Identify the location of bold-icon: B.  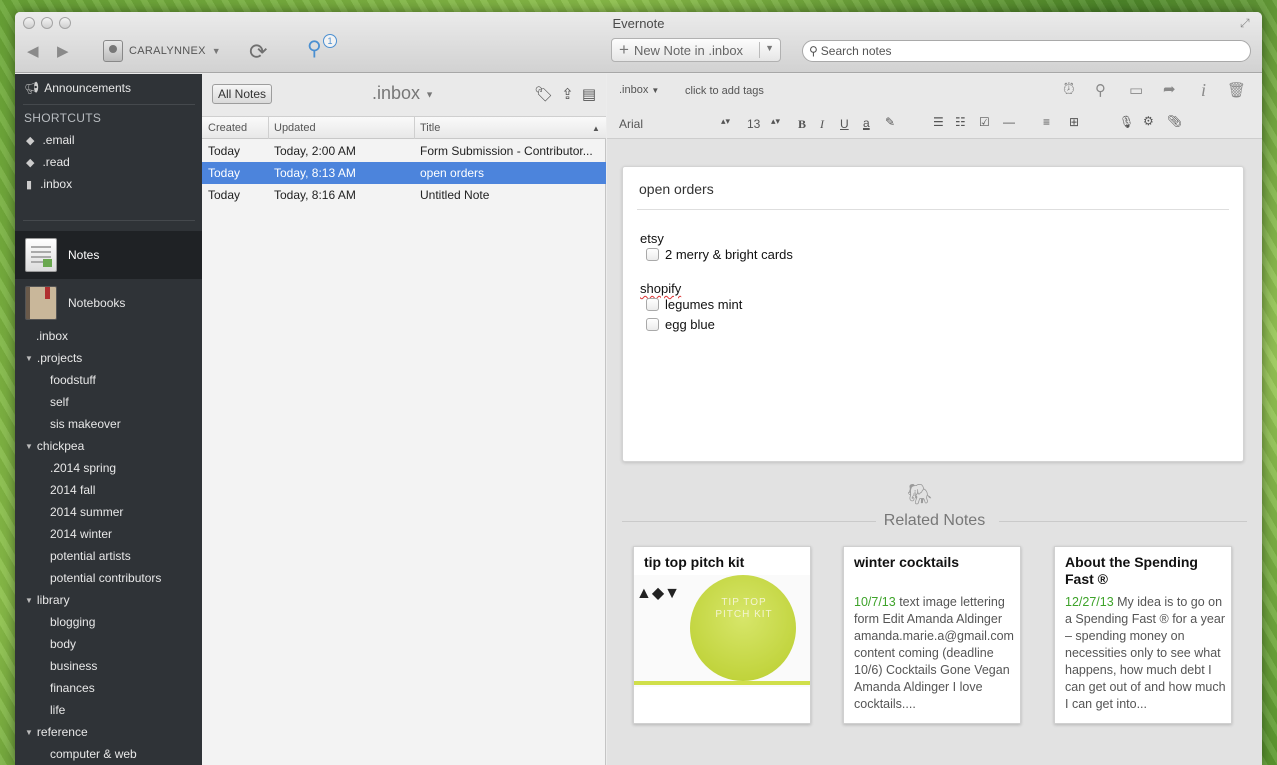
(802, 124).